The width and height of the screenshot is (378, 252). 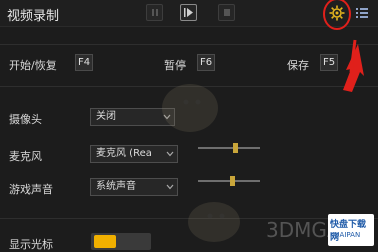 What do you see at coordinates (345, 235) in the screenshot?
I see `logo-subtext: KUAIPAN` at bounding box center [345, 235].